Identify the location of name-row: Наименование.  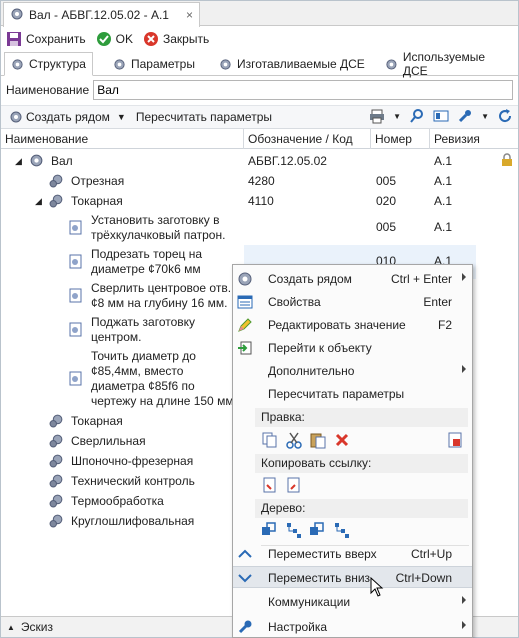
(259, 90).